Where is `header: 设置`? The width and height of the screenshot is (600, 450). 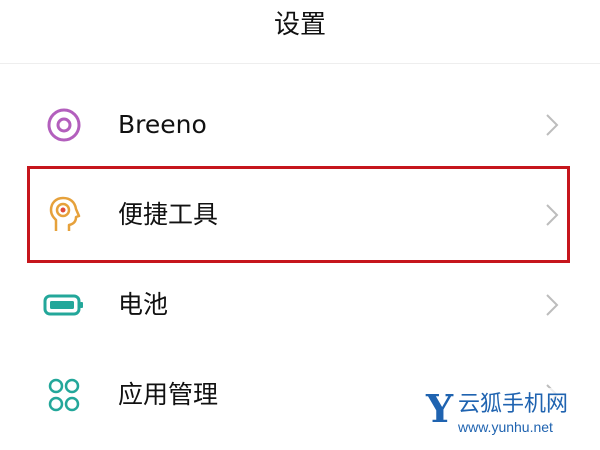
header: 设置 is located at coordinates (300, 32).